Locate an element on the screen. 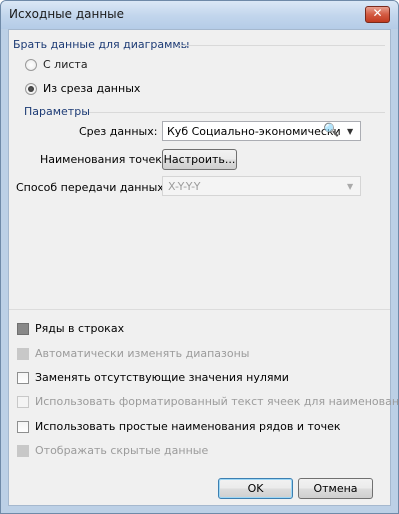 This screenshot has width=399, height=514. checkbox-auto-ranges is located at coordinates (23, 354).